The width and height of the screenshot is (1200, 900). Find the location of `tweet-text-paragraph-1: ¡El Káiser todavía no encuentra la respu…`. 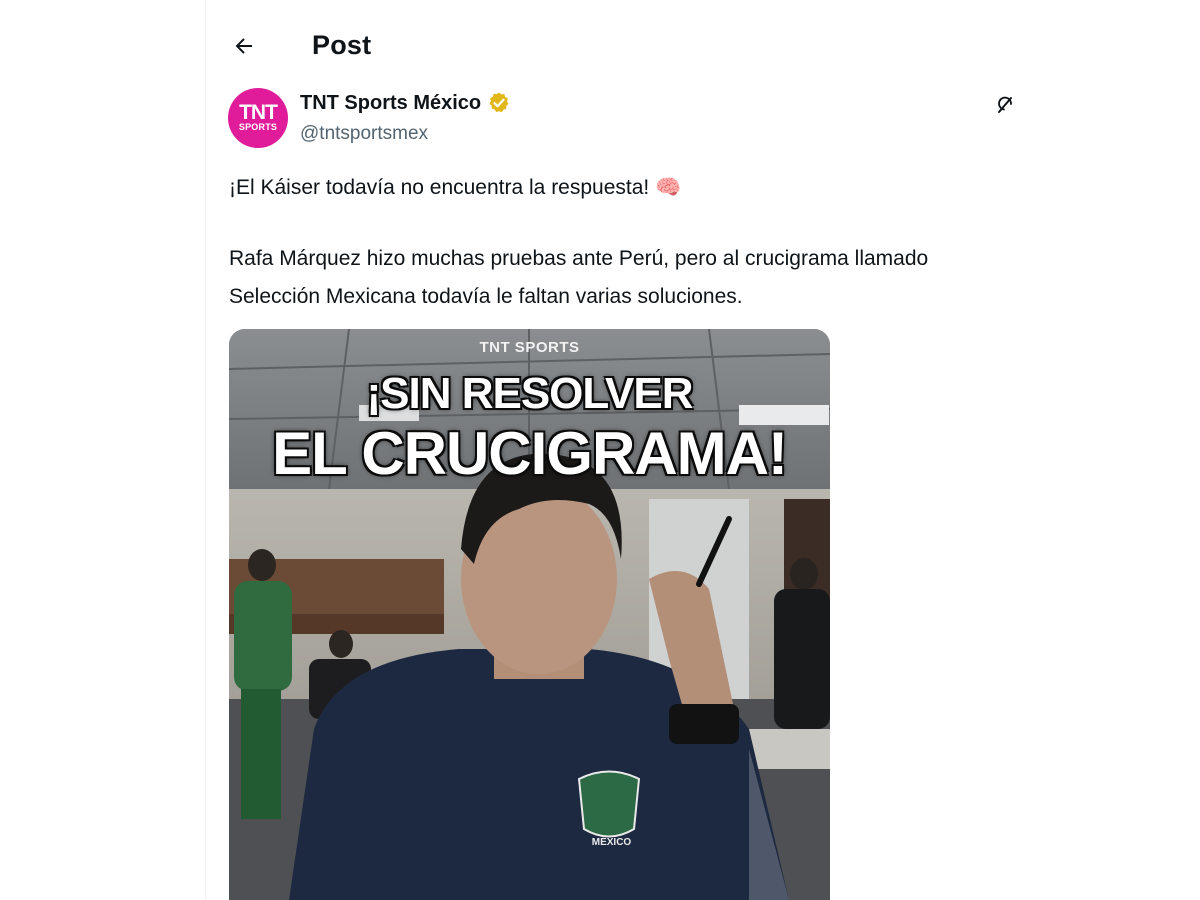

tweet-text-paragraph-1: ¡El Káiser todavía no encuentra la respu… is located at coordinates (455, 187).